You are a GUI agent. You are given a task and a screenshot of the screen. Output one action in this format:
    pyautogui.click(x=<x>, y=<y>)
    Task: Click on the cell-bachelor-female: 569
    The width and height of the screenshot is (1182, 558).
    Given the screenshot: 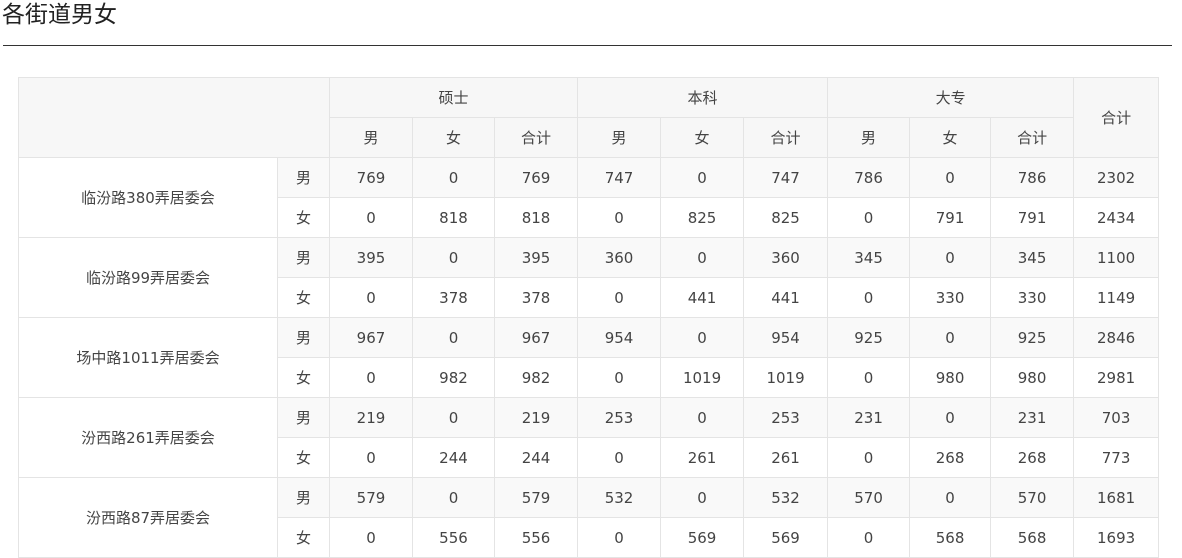 What is the action you would take?
    pyautogui.click(x=702, y=537)
    